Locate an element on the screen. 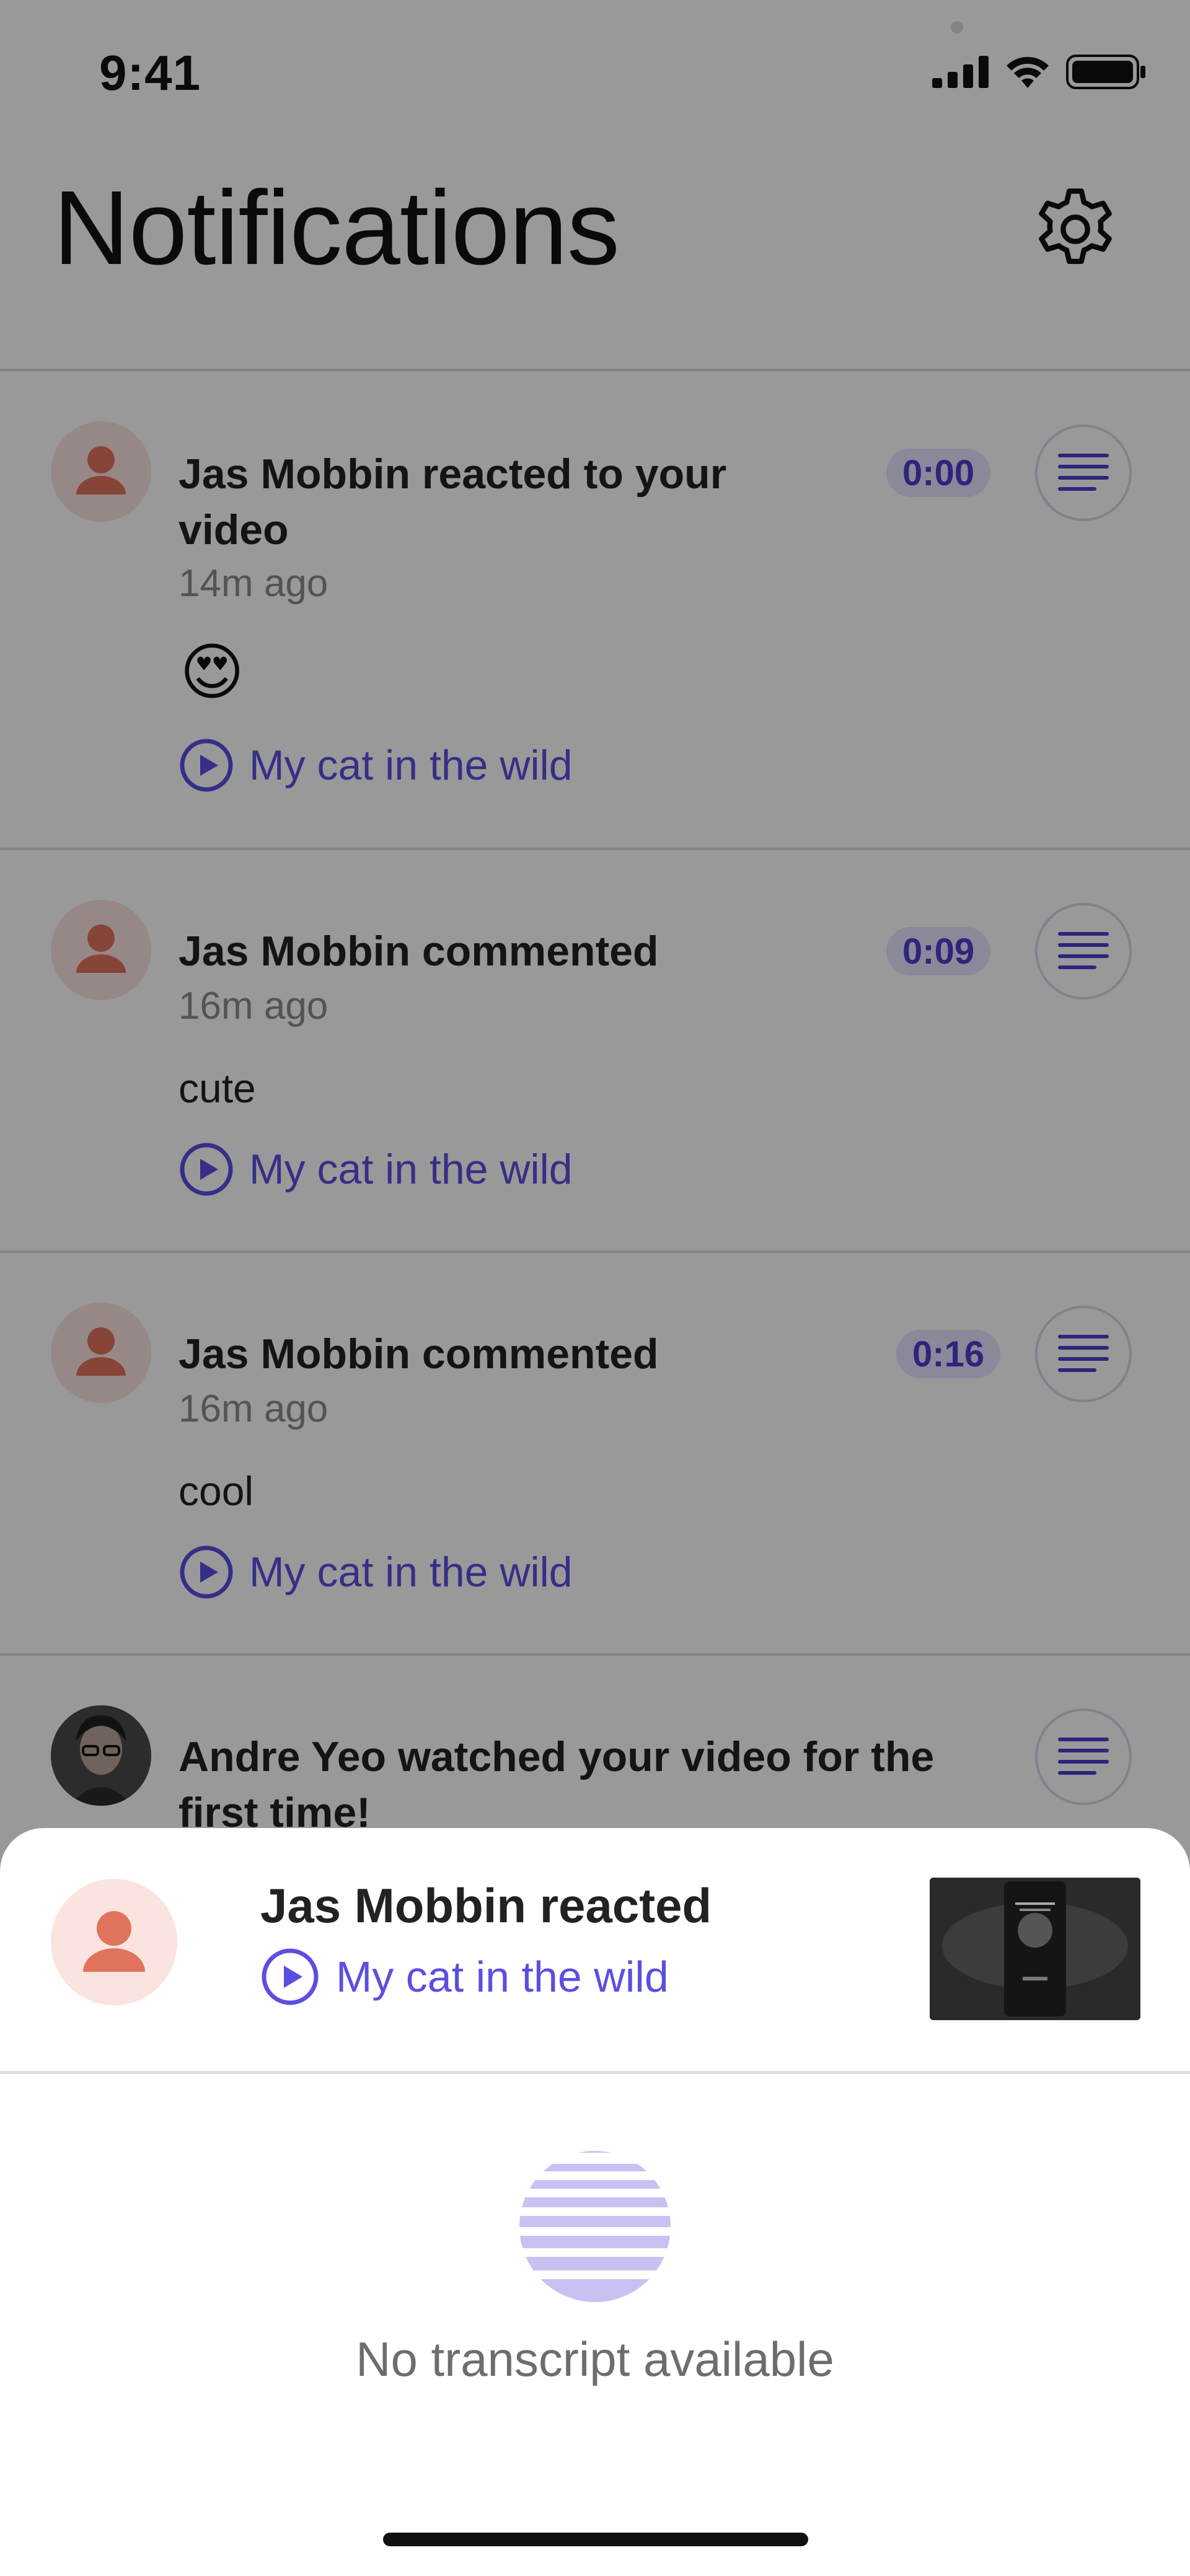 This screenshot has width=1190, height=2576. empty-transcript-icon is located at coordinates (595, 2227).